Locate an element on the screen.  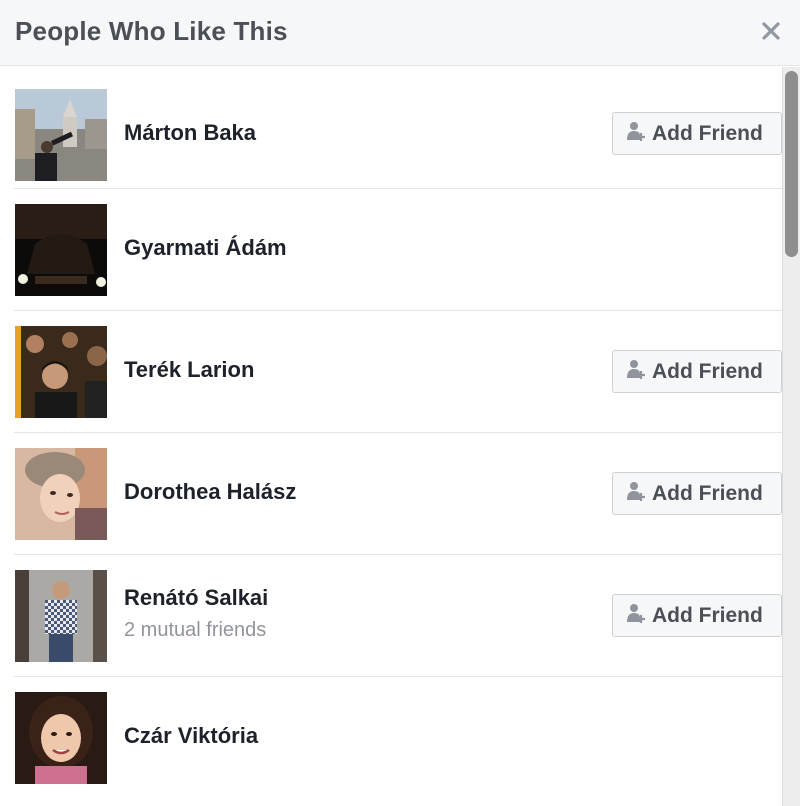
list-item: Gyarmati Ádám is located at coordinates (391, 250).